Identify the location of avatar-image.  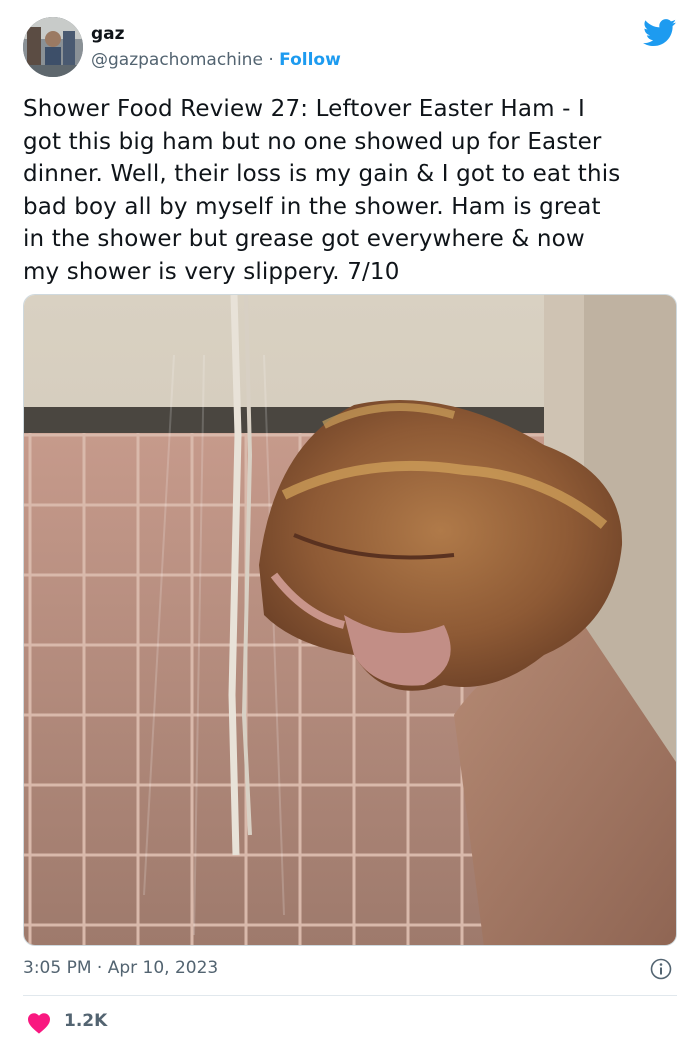
(53, 47).